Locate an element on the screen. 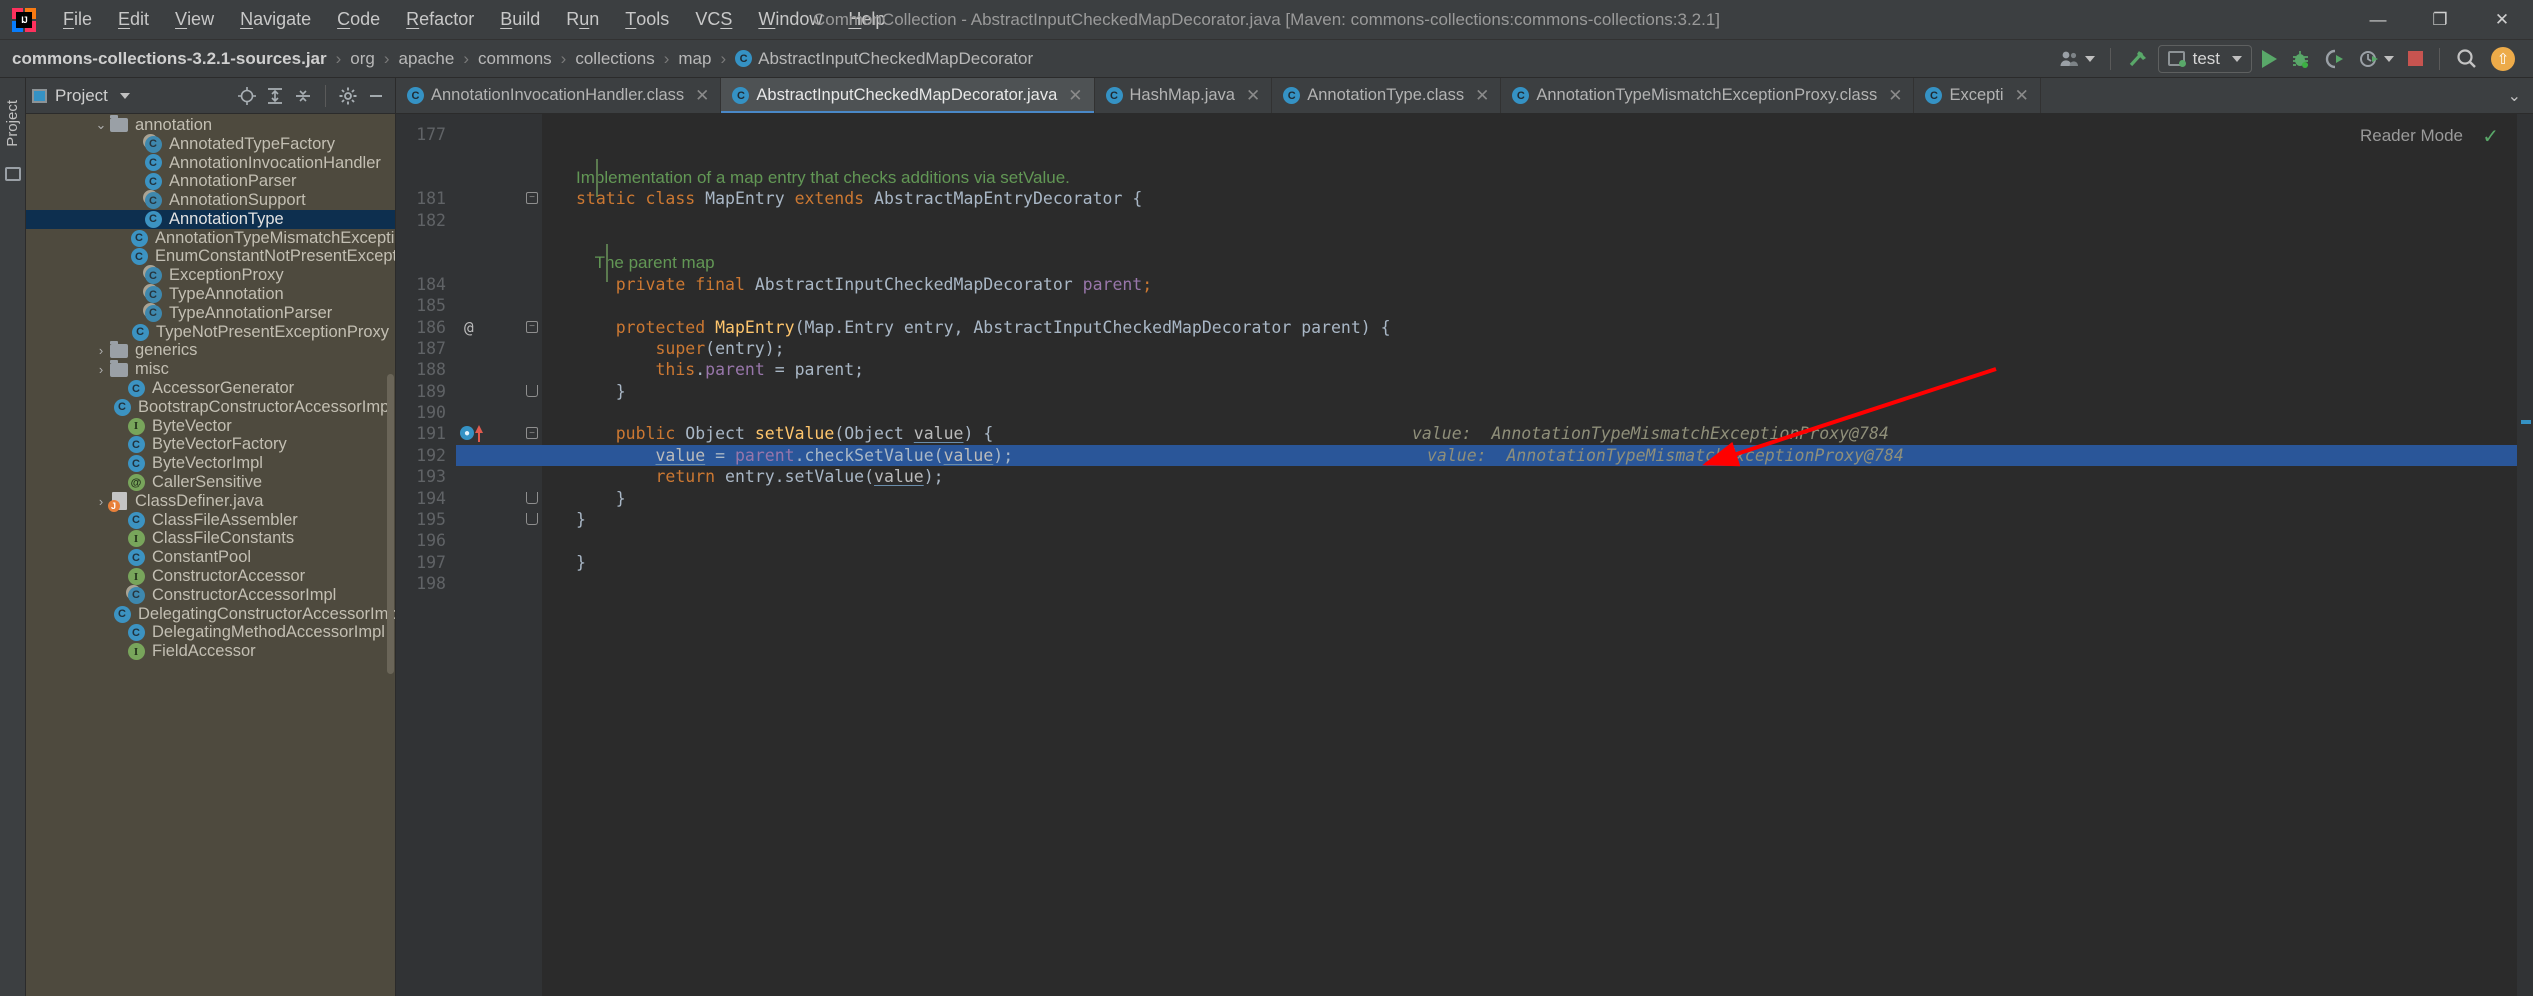  code-folding-gutter: − − − is located at coordinates (532, 555).